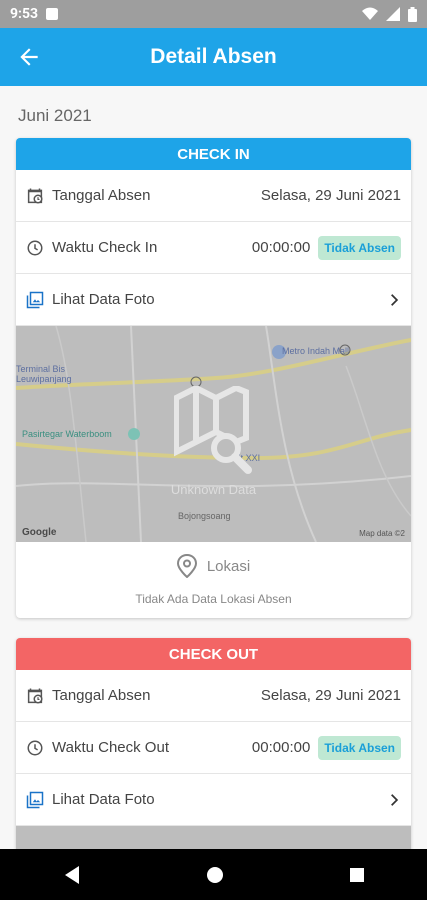  I want to click on check-in-date-label: Tanggal Absen, so click(101, 195).